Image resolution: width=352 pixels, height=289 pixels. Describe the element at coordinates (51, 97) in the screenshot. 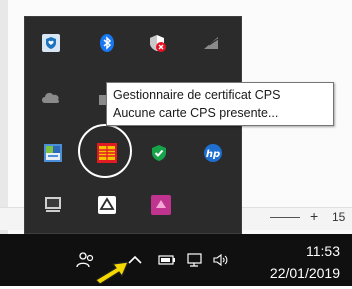

I see `cloud-icon` at that location.